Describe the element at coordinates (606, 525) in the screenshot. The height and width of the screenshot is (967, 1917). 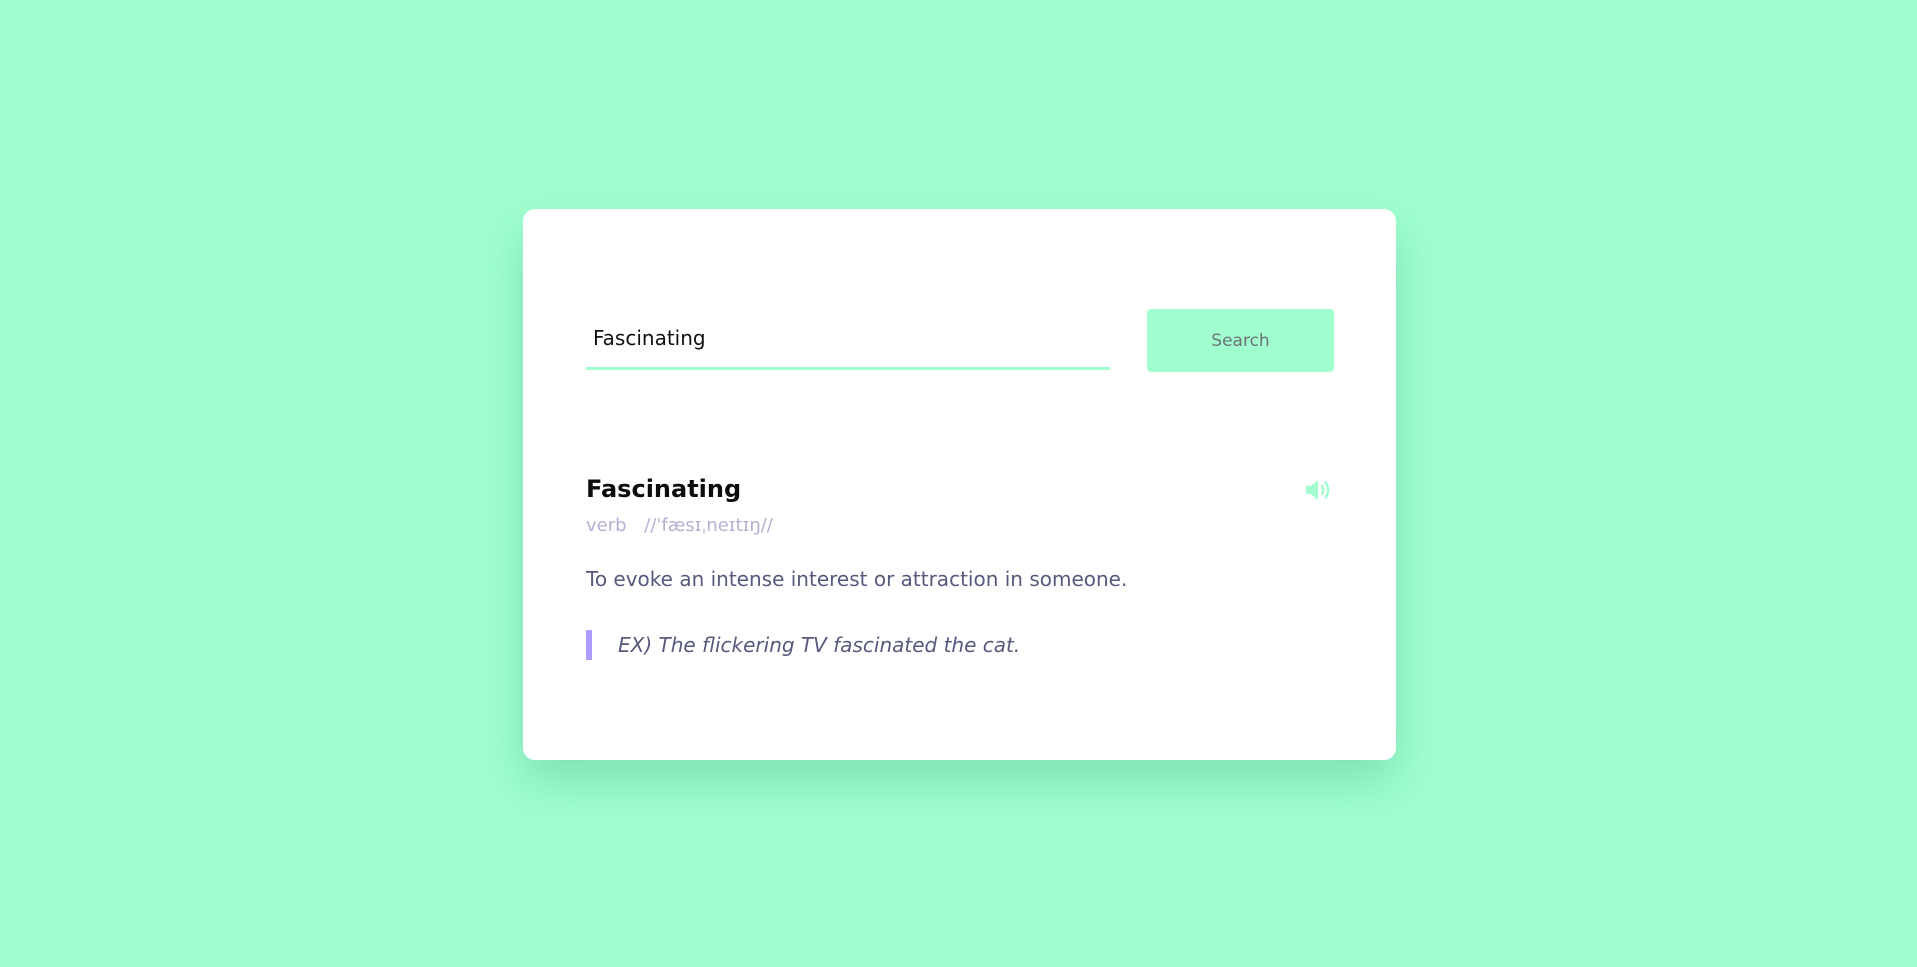
I see `part-of-speech: verb` at that location.